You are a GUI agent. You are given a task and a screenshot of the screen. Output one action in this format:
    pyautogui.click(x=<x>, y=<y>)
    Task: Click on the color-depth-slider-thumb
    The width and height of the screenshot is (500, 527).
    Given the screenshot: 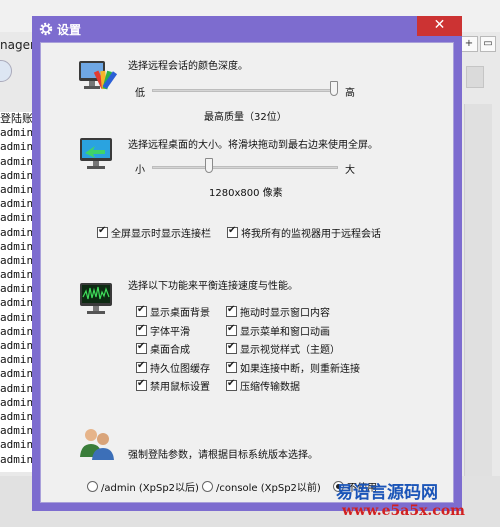 What is the action you would take?
    pyautogui.click(x=334, y=88)
    